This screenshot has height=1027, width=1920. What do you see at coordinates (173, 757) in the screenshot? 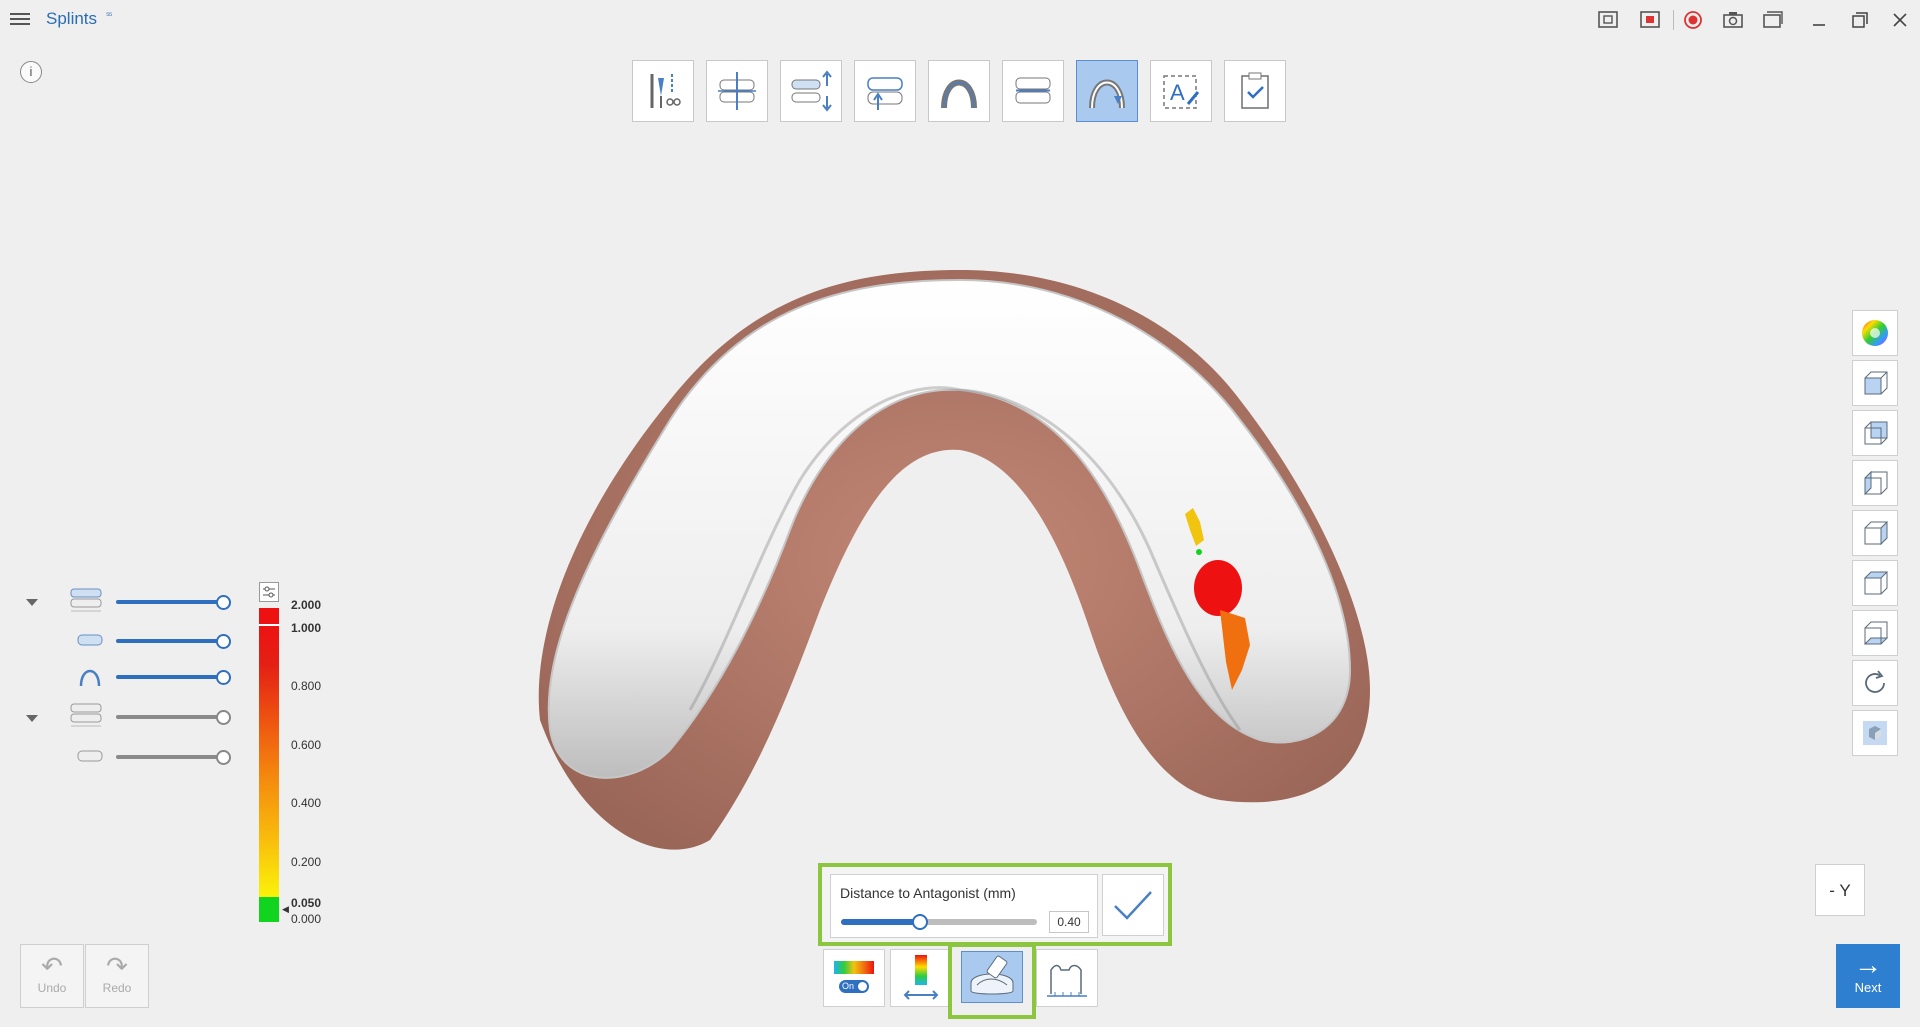
I see `lower-model-opacity-slider` at bounding box center [173, 757].